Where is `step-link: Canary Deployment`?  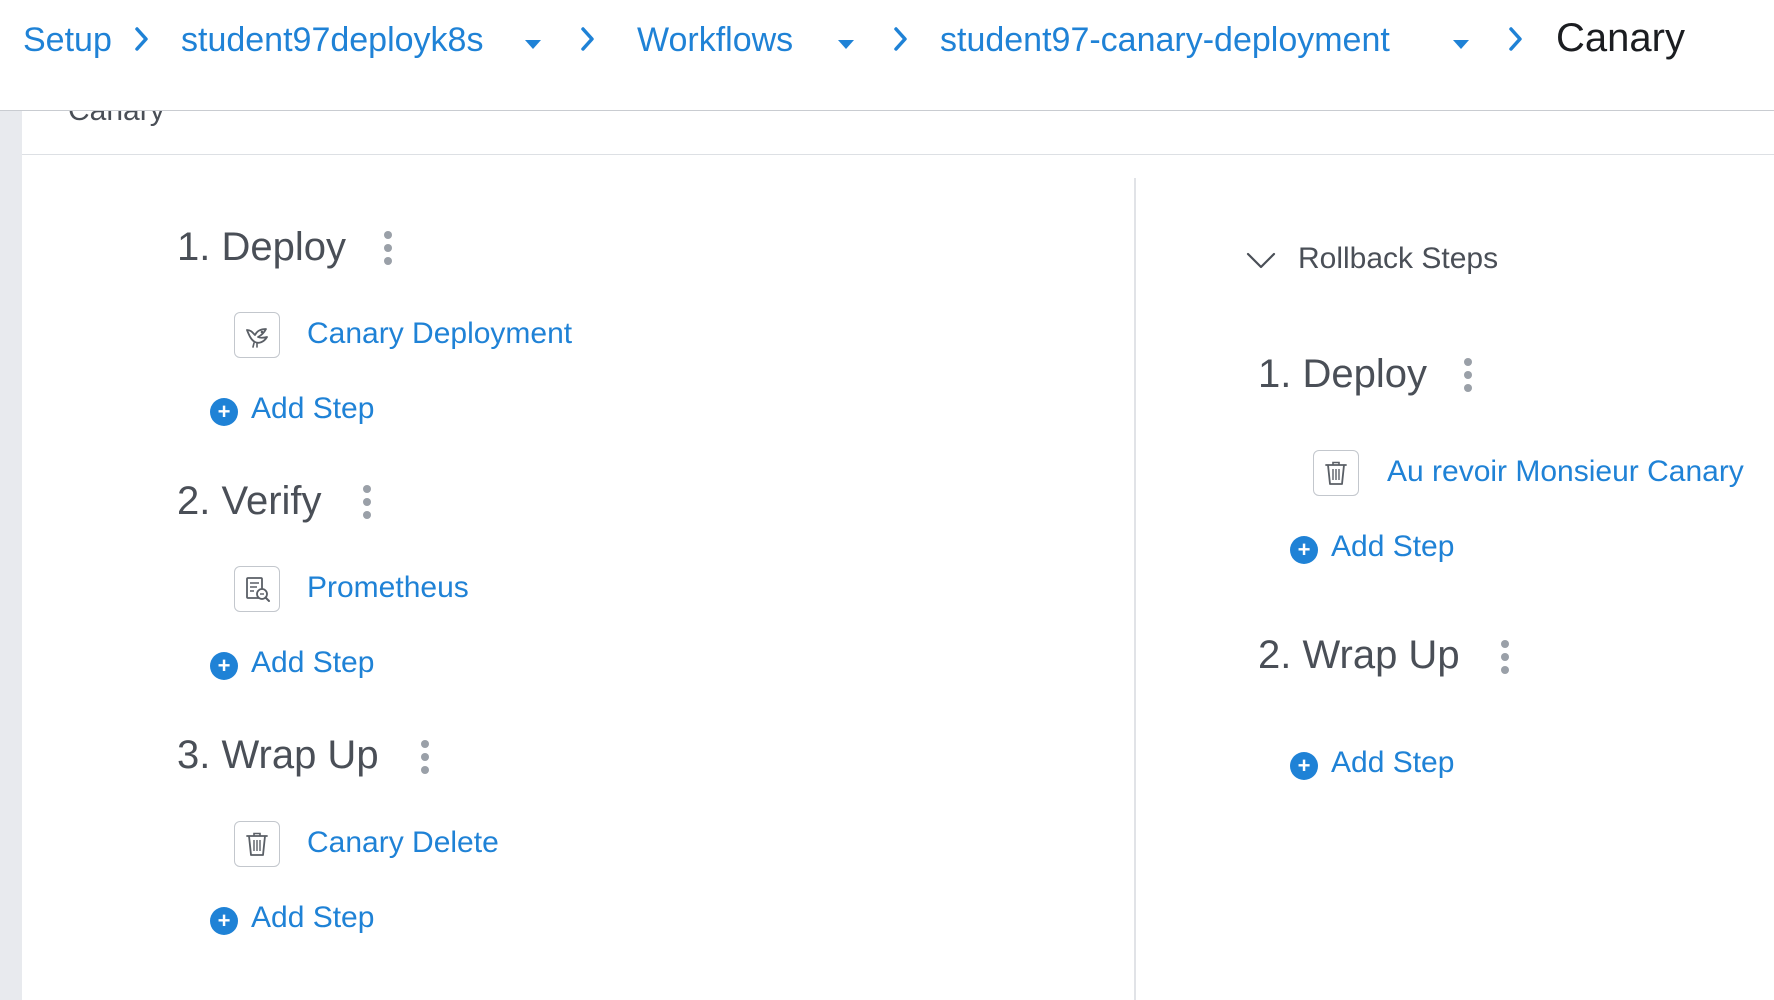 step-link: Canary Deployment is located at coordinates (439, 334).